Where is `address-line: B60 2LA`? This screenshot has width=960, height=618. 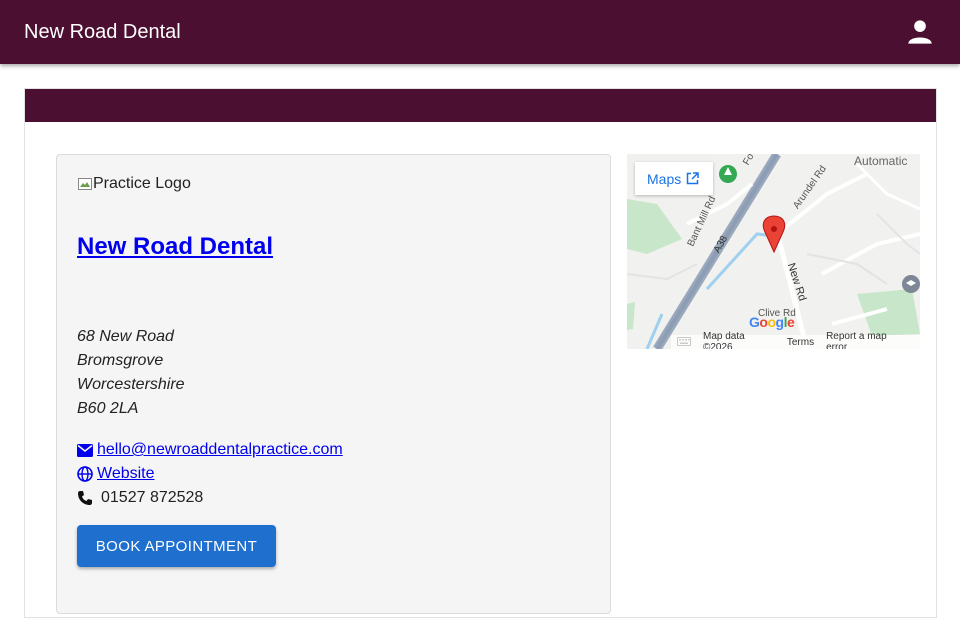 address-line: B60 2LA is located at coordinates (108, 408).